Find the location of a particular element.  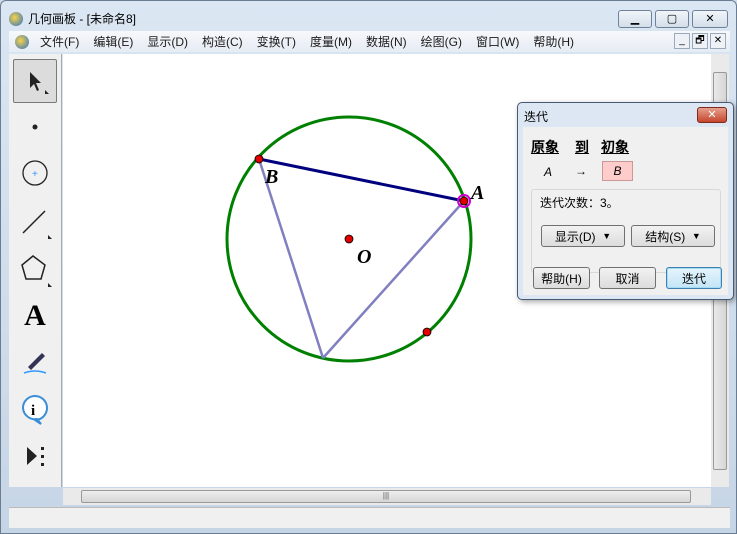

doc-close-button: ✕ is located at coordinates (718, 41).